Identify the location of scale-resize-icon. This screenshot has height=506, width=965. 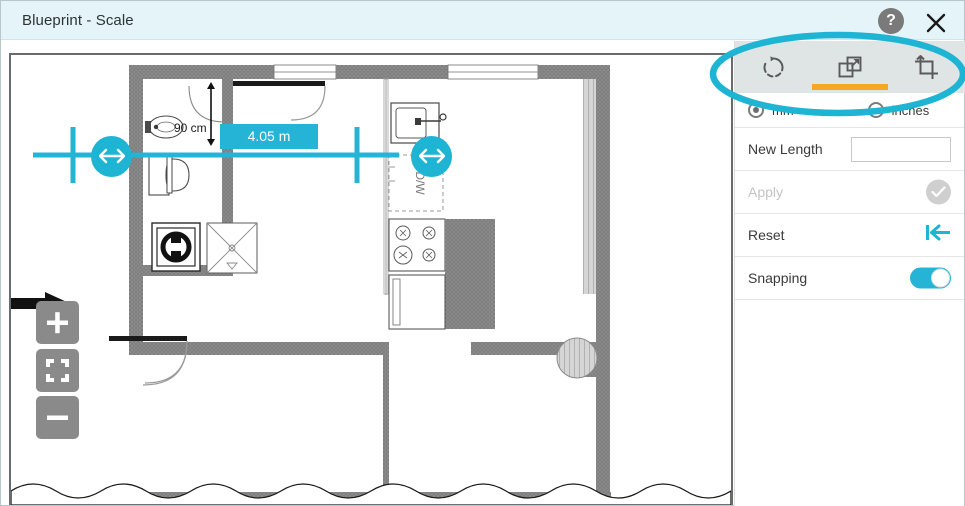
(849, 66).